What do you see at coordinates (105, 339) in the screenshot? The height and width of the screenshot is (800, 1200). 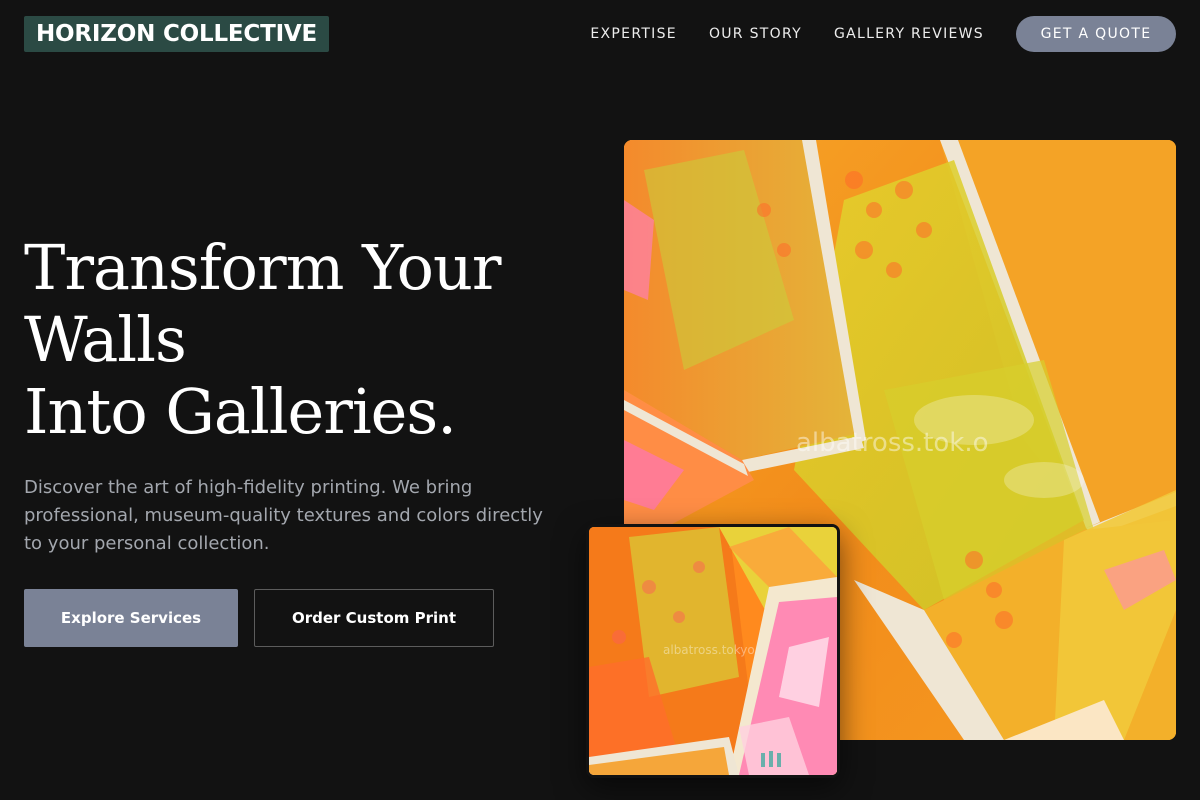 I see `hero-title-line-2: Walls` at bounding box center [105, 339].